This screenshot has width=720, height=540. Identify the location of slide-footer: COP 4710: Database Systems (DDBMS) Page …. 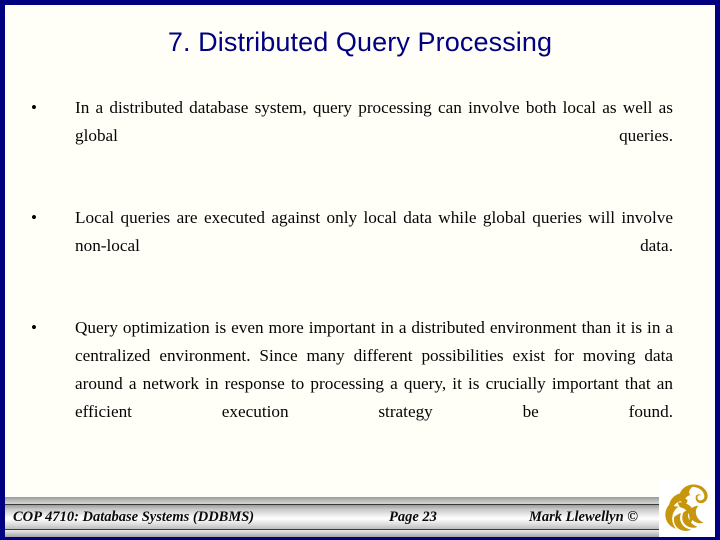
(360, 517).